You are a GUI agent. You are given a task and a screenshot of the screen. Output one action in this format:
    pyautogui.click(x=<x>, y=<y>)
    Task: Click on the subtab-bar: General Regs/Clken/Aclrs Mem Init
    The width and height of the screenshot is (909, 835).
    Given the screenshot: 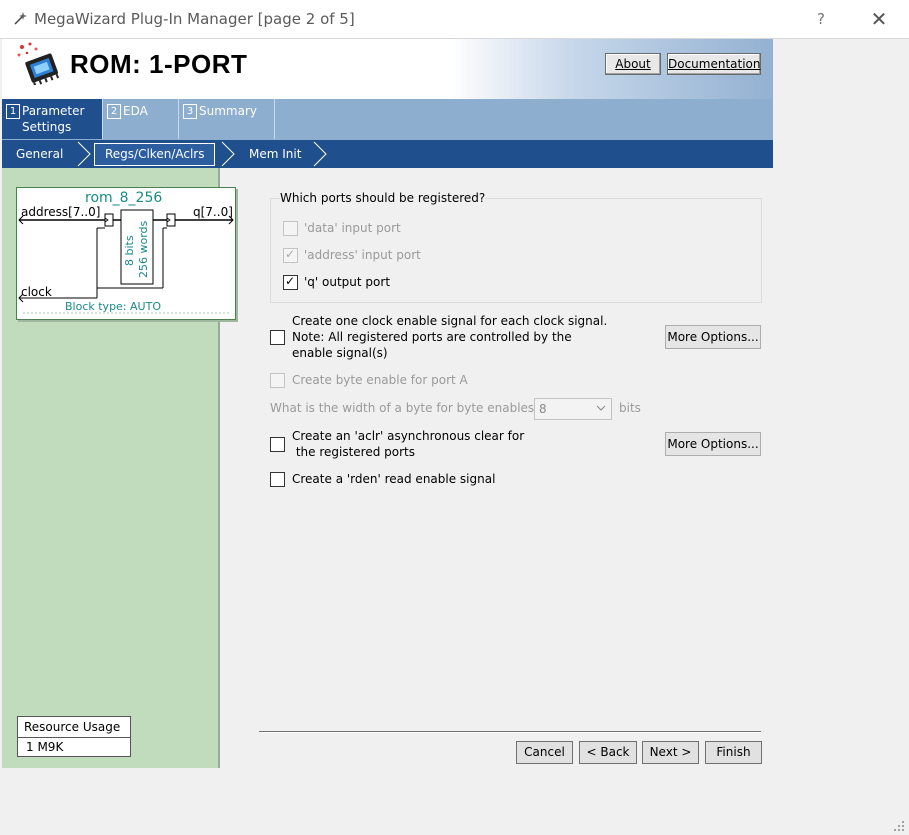 What is the action you would take?
    pyautogui.click(x=387, y=154)
    